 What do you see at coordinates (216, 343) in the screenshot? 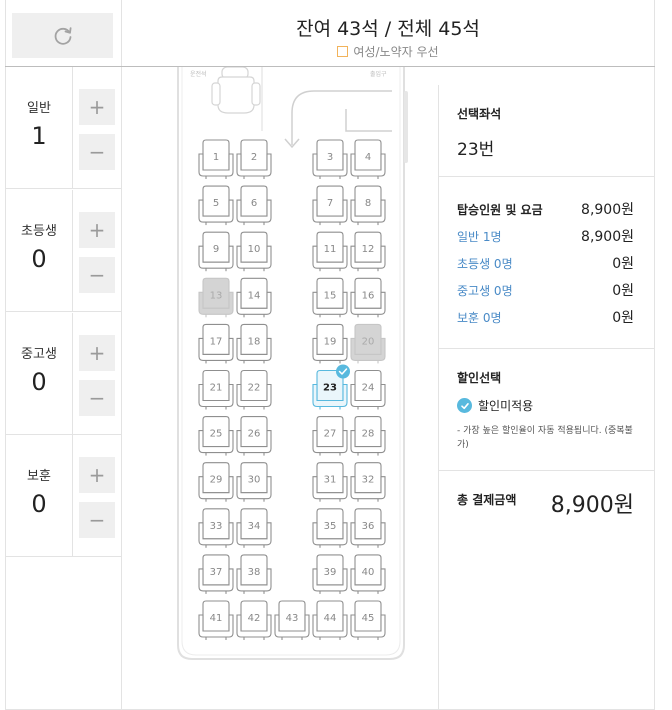
I see `seat-17: 17` at bounding box center [216, 343].